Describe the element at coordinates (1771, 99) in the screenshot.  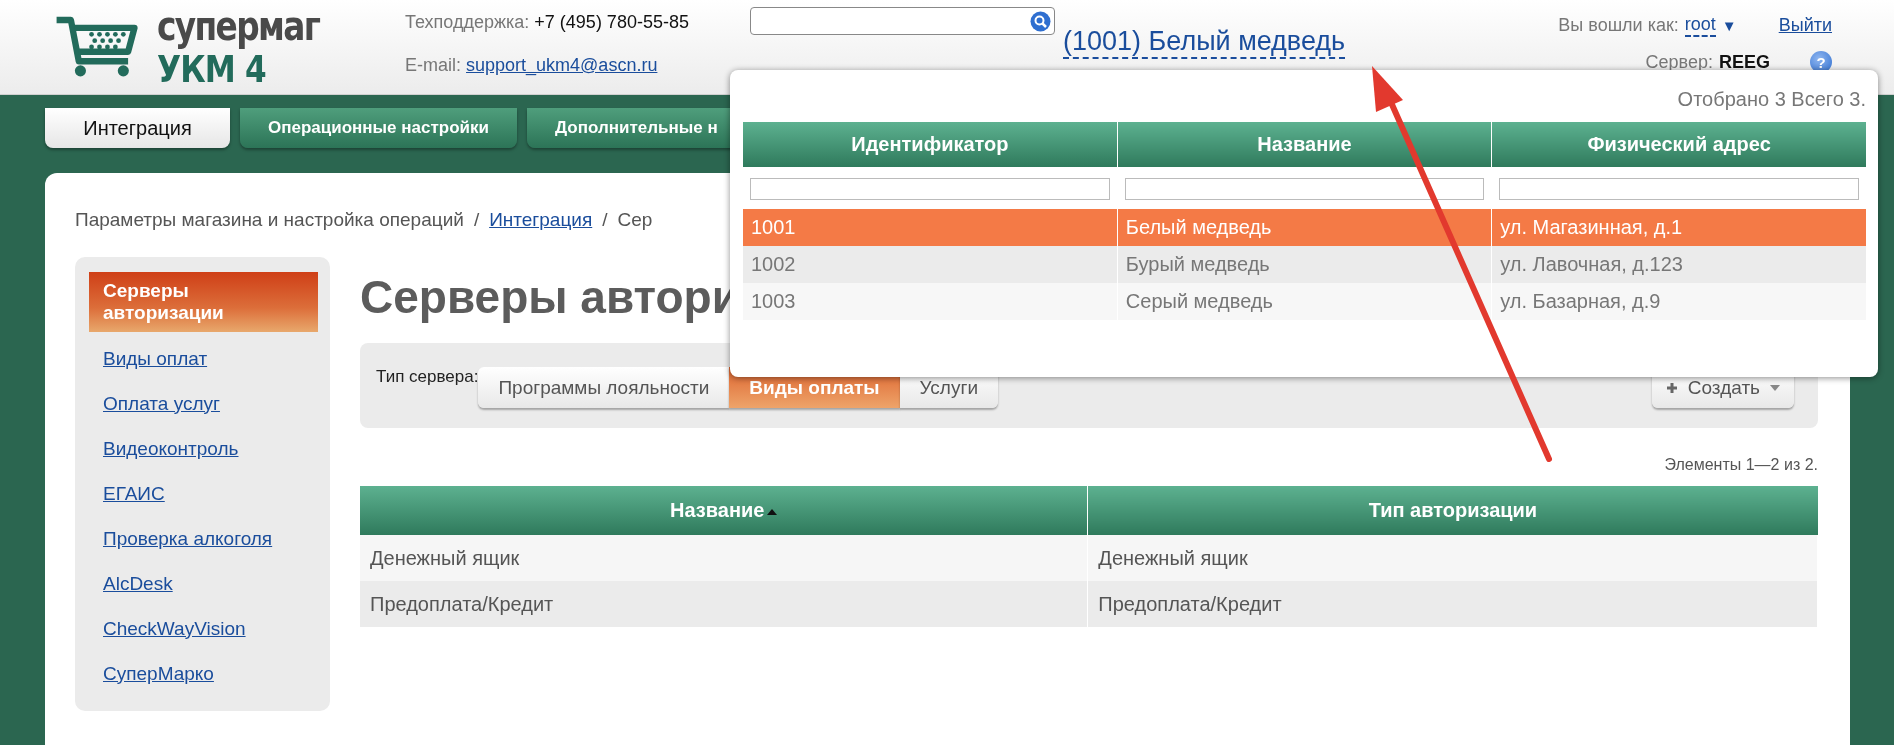
I see `result-count: Отобрано 3 Всего 3.` at that location.